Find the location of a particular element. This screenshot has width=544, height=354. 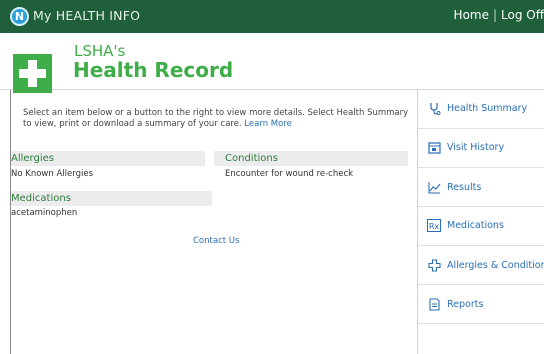

stethoscope-icon is located at coordinates (434, 108).